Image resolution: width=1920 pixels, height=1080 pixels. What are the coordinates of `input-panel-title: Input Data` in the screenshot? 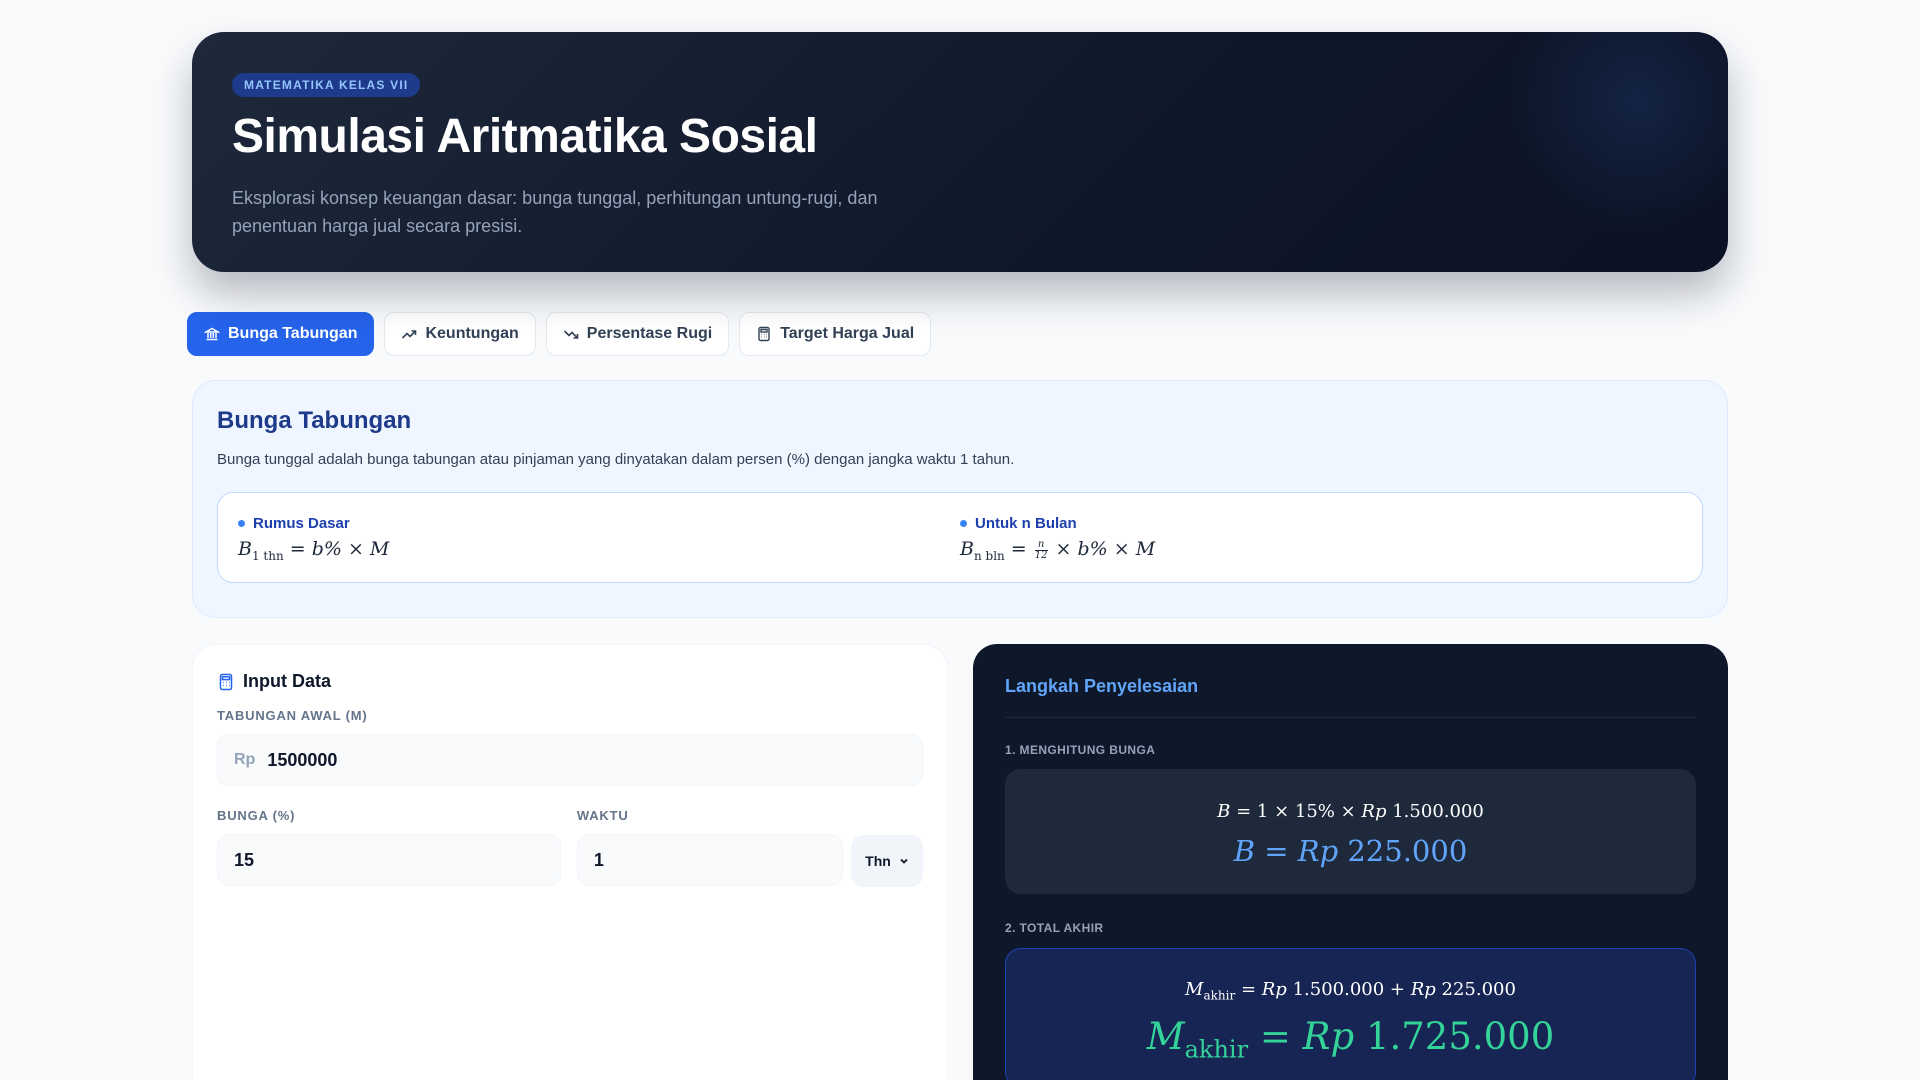 It's located at (287, 681).